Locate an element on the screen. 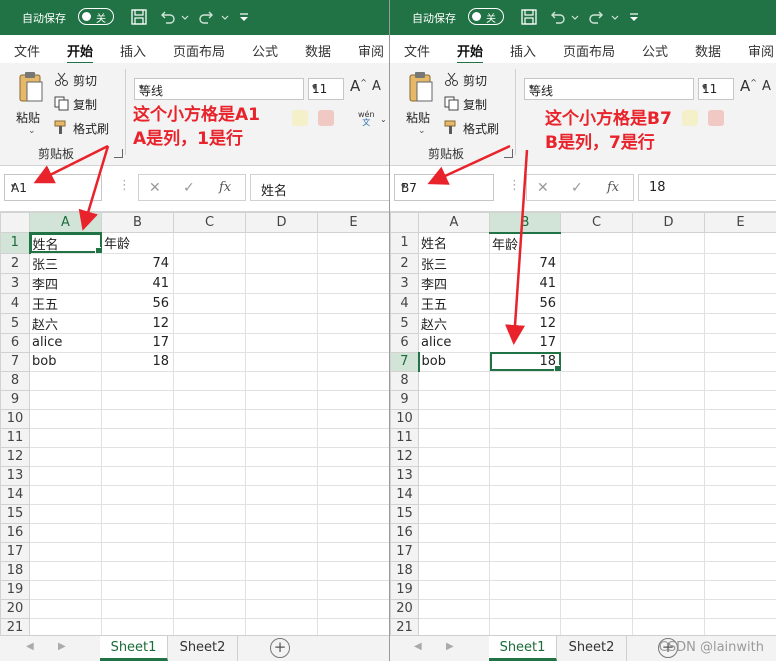 The width and height of the screenshot is (776, 661). cell-e20 is located at coordinates (740, 608).